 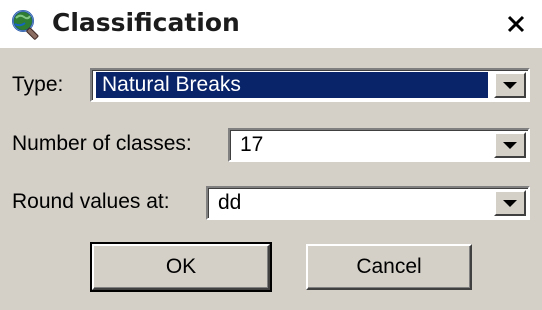 What do you see at coordinates (368, 203) in the screenshot?
I see `round-values-select: dd` at bounding box center [368, 203].